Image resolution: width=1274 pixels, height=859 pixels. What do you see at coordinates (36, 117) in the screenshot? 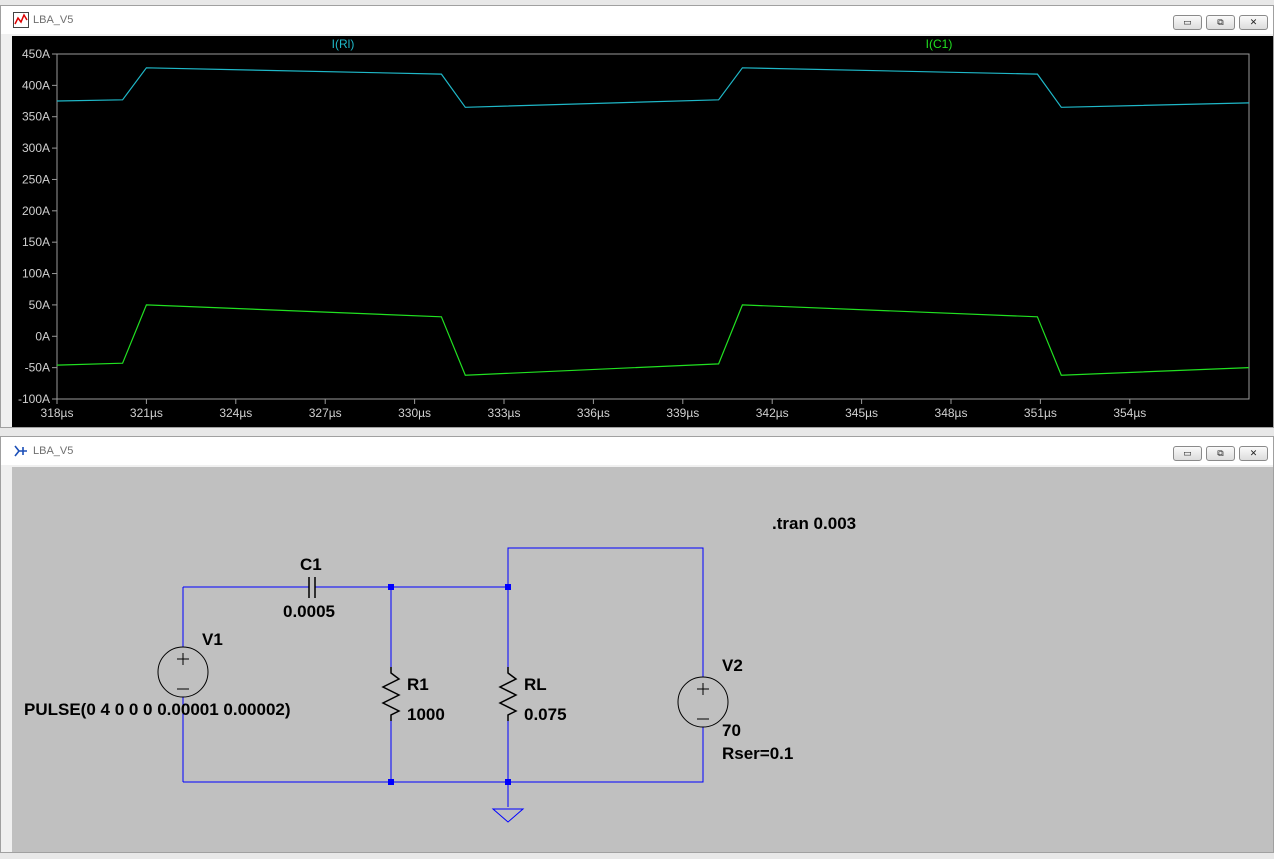
I see `y-tick-label: 350A` at bounding box center [36, 117].